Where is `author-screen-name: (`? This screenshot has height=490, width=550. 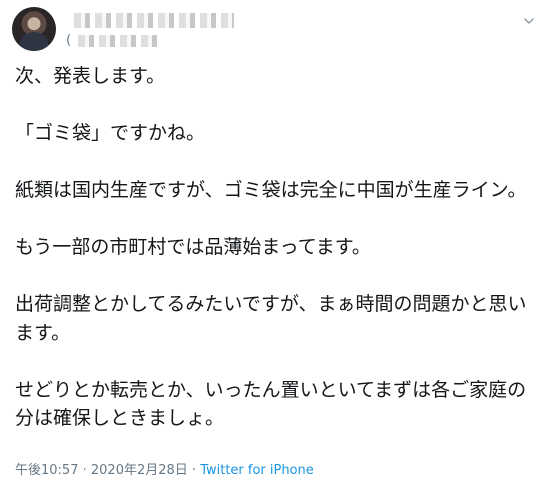 author-screen-name: ( is located at coordinates (114, 41).